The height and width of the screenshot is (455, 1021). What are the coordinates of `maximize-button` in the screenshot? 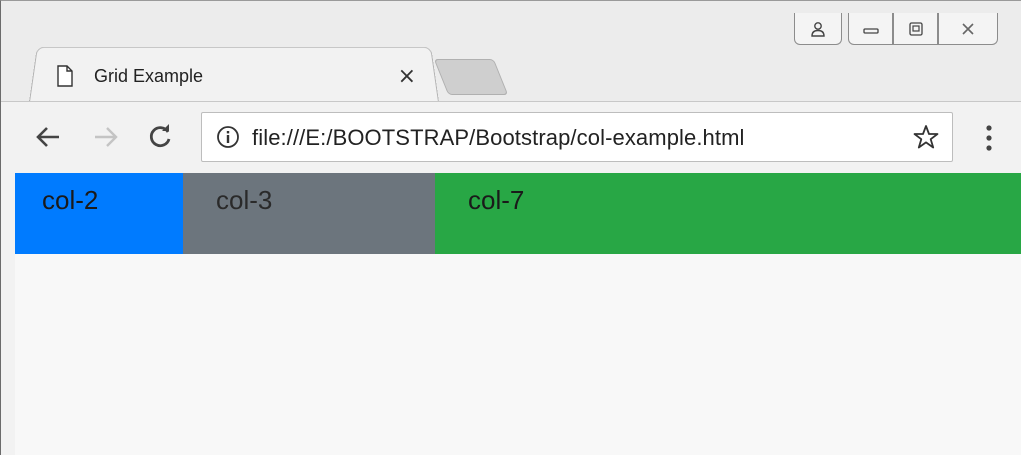 It's located at (915, 29).